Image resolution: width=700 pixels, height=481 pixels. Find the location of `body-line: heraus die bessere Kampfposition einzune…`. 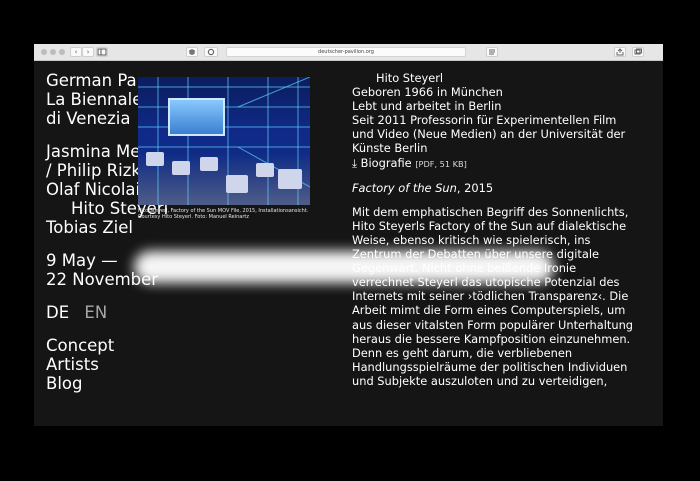

body-line: heraus die bessere Kampfposition einzune… is located at coordinates (491, 338).